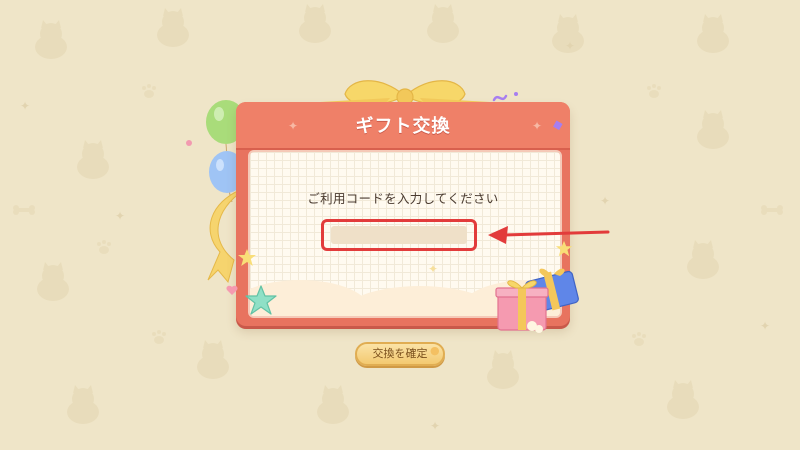 The height and width of the screenshot is (450, 800). I want to click on input-highlight-box, so click(399, 235).